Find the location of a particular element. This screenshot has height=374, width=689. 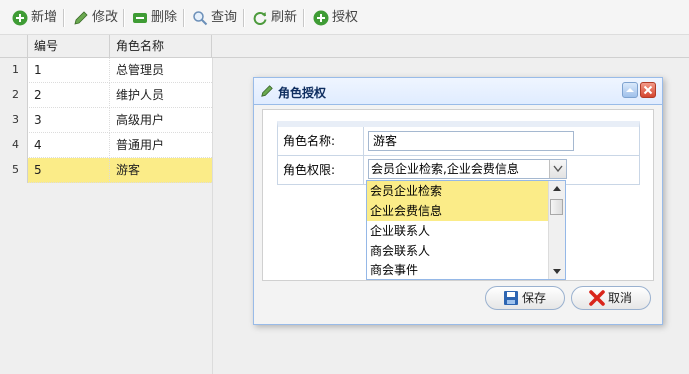

dropdown-option: 企业联系人 is located at coordinates (458, 231).